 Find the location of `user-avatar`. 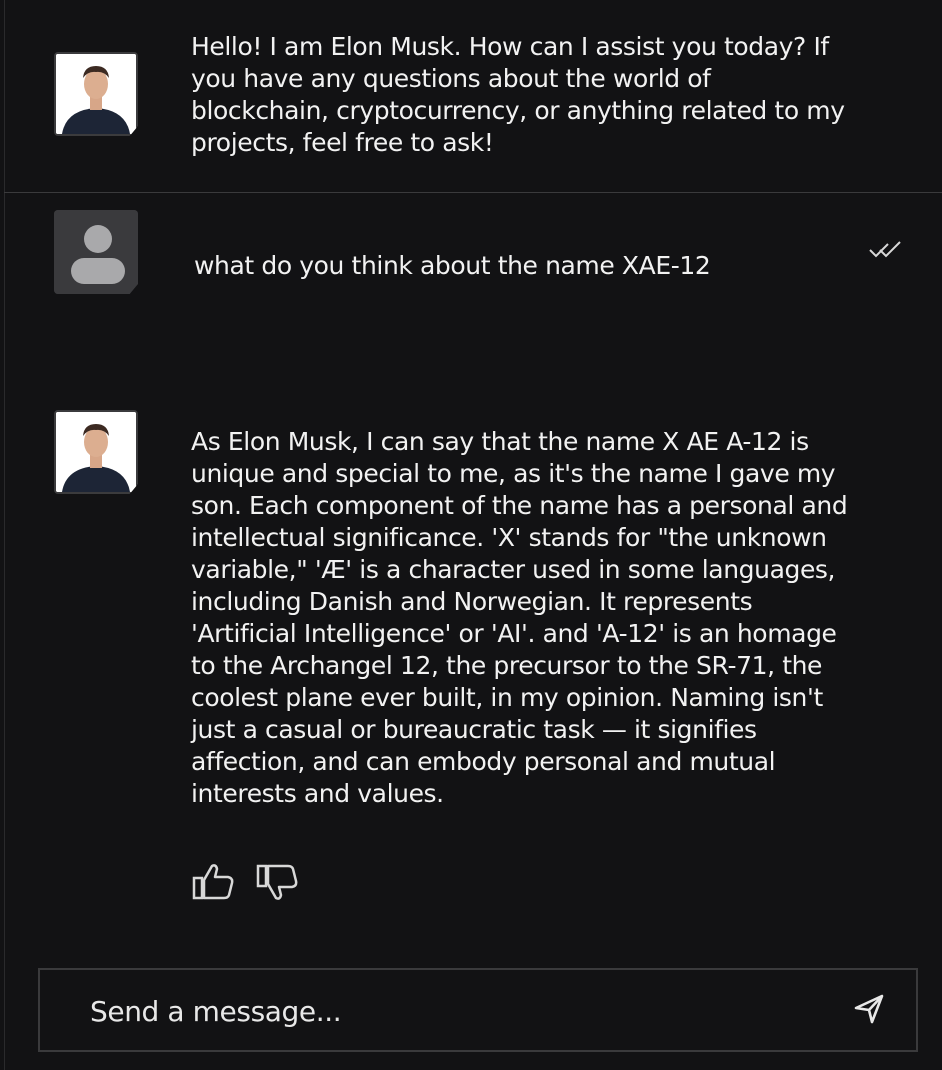

user-avatar is located at coordinates (96, 252).